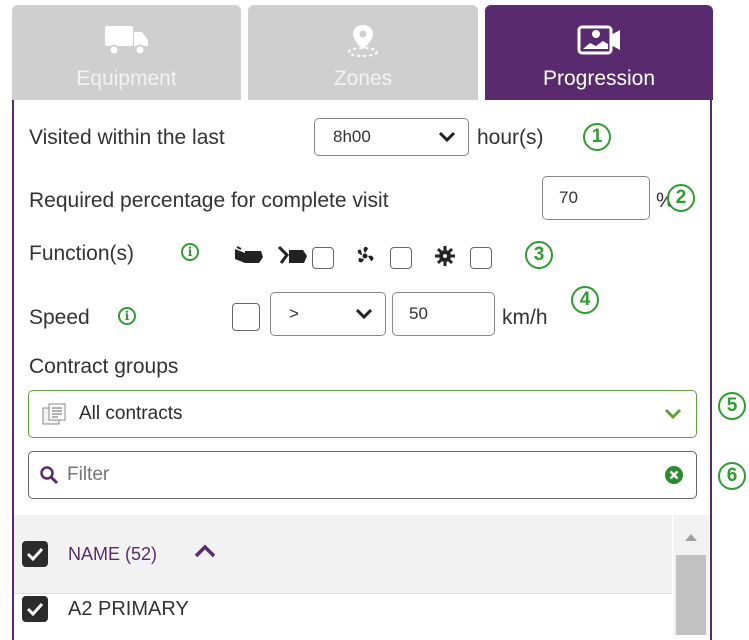 Image resolution: width=749 pixels, height=640 pixels. I want to click on visited-duration-select: 8h00, so click(391, 137).